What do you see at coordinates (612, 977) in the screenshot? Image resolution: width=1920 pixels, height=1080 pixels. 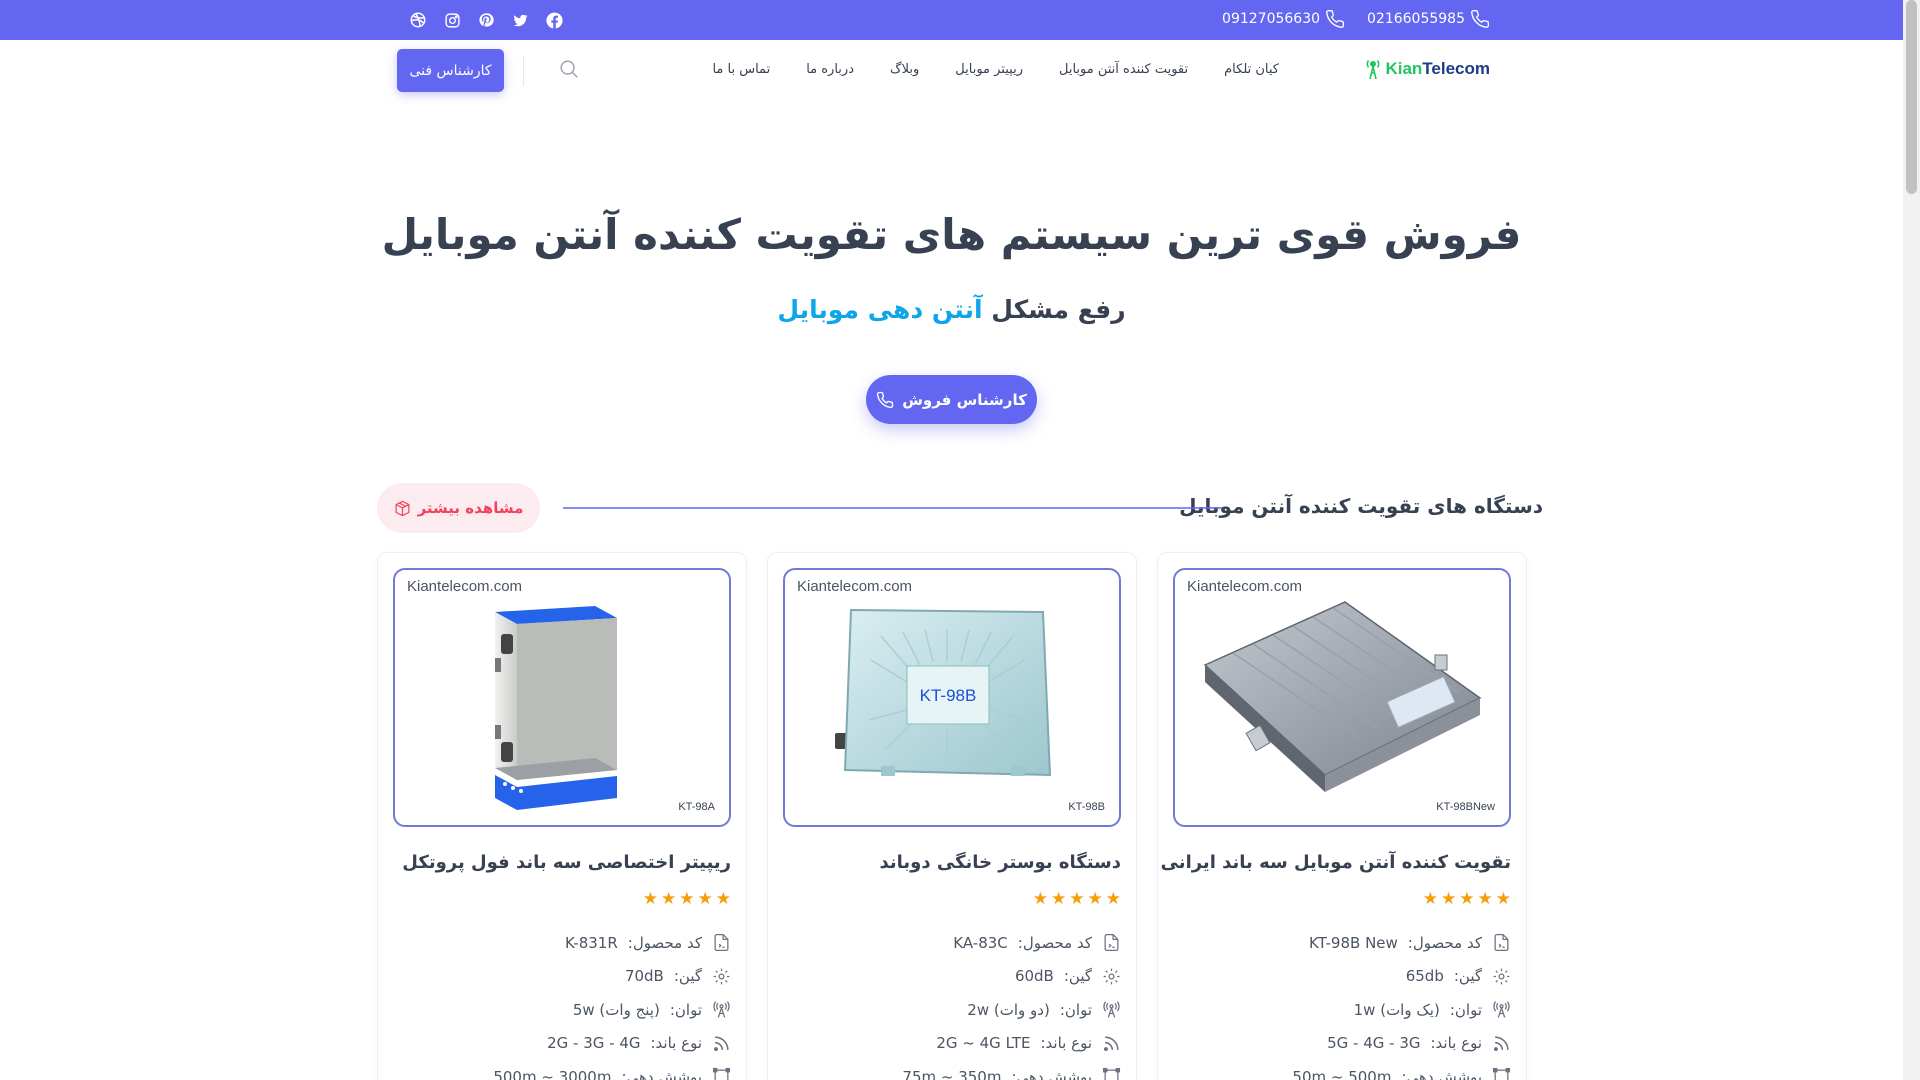 I see `spec-gain: گین: 70dB` at bounding box center [612, 977].